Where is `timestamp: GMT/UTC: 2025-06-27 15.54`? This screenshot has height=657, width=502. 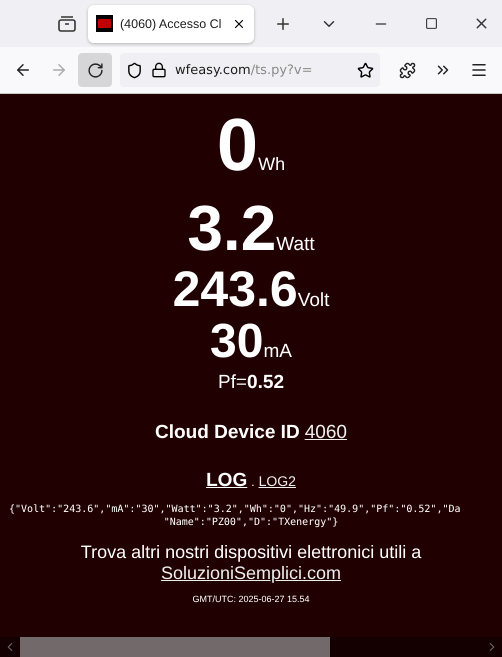 timestamp: GMT/UTC: 2025-06-27 15.54 is located at coordinates (251, 599).